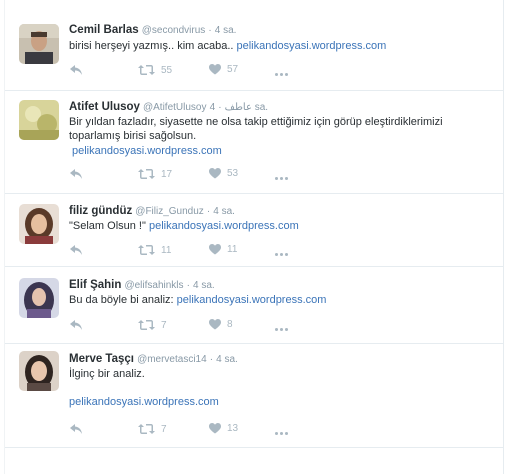  Describe the element at coordinates (238, 107) in the screenshot. I see `handle-extra: عاطف` at that location.